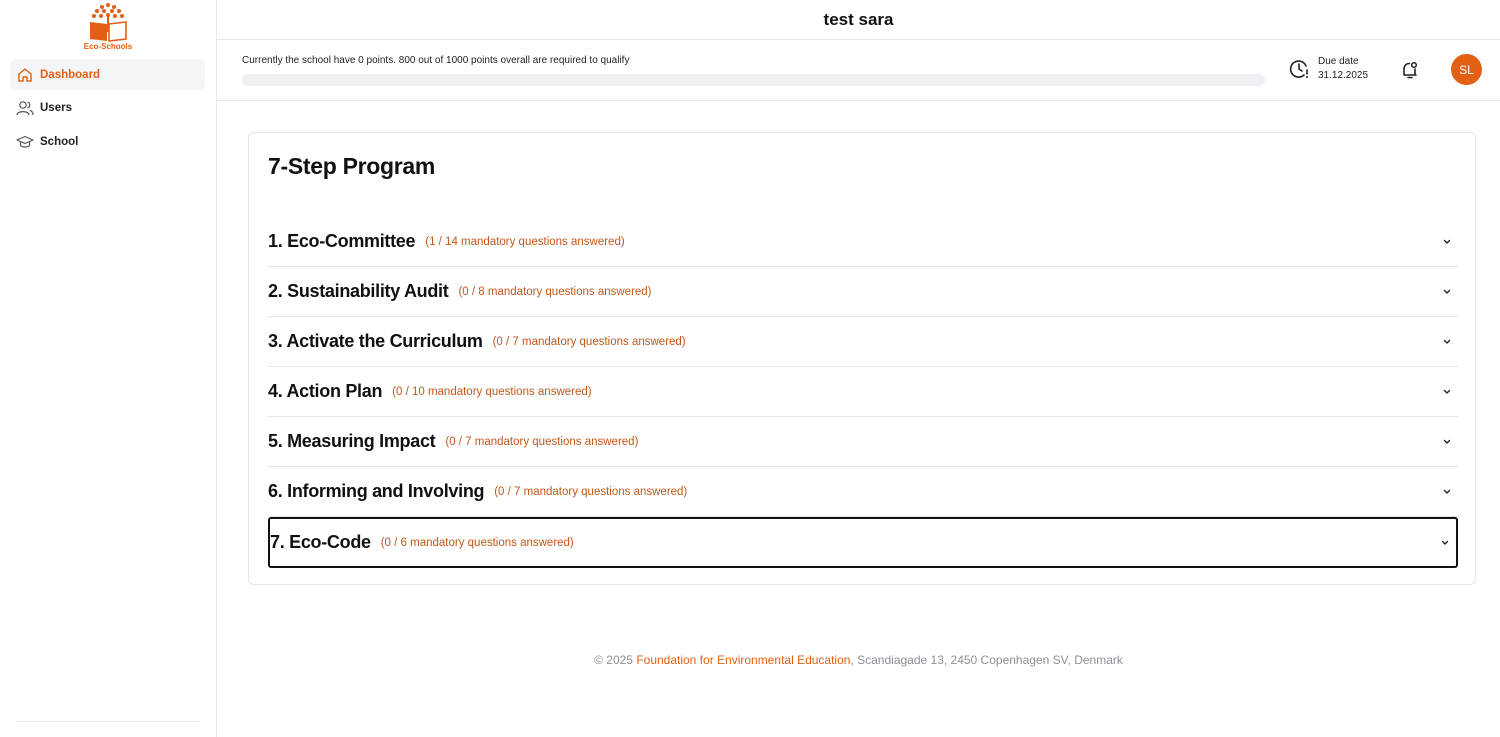  What do you see at coordinates (1343, 75) in the screenshot?
I see `due-date-value: 31.12.2025` at bounding box center [1343, 75].